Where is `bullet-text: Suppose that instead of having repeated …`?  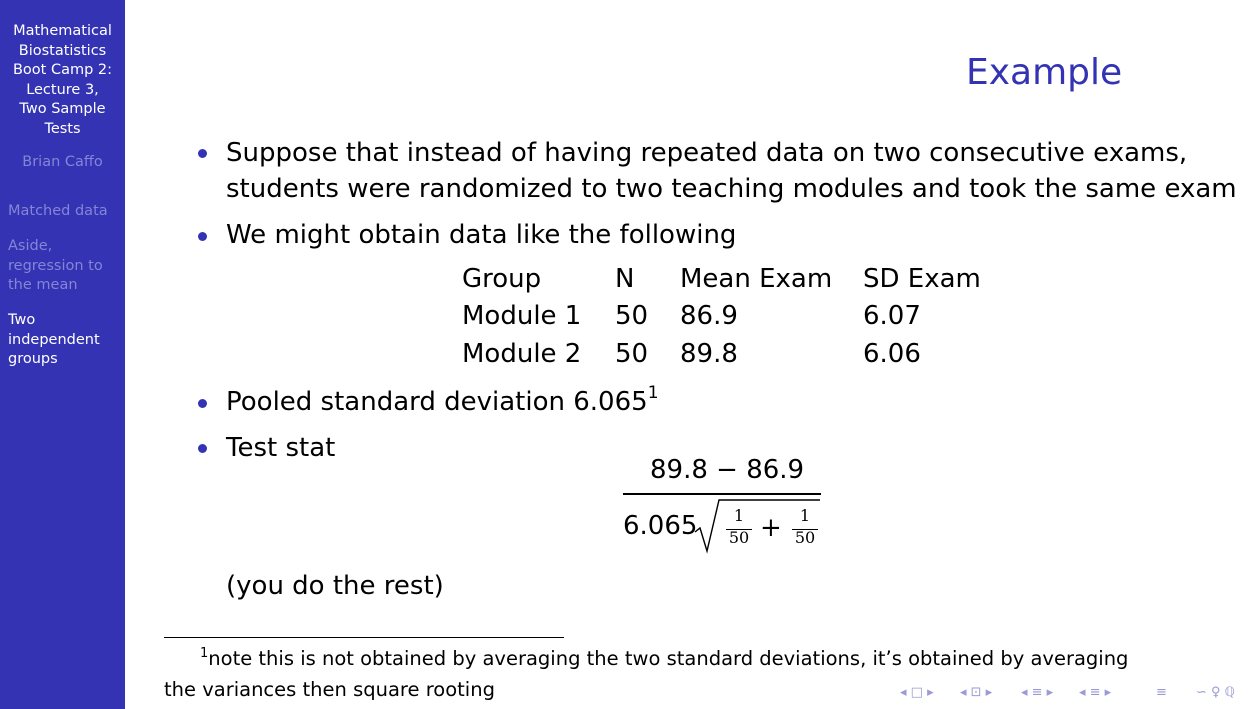 bullet-text: Suppose that instead of having repeated … is located at coordinates (707, 153).